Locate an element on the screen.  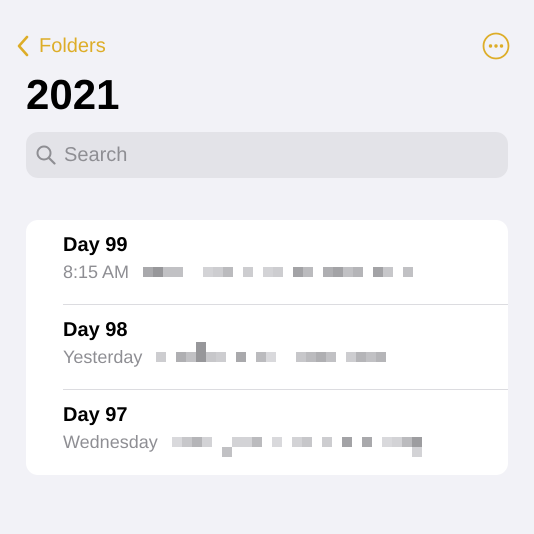
note-date: Yesterday is located at coordinates (102, 357).